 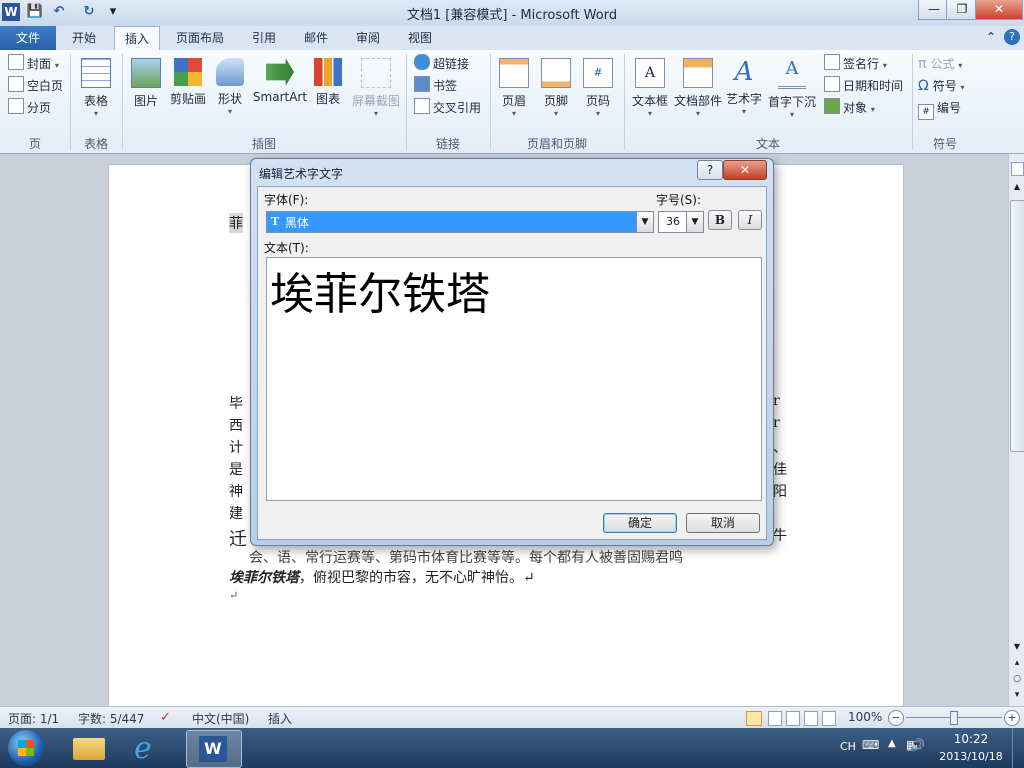 I want to click on zoom-slider-thumb, so click(x=954, y=718).